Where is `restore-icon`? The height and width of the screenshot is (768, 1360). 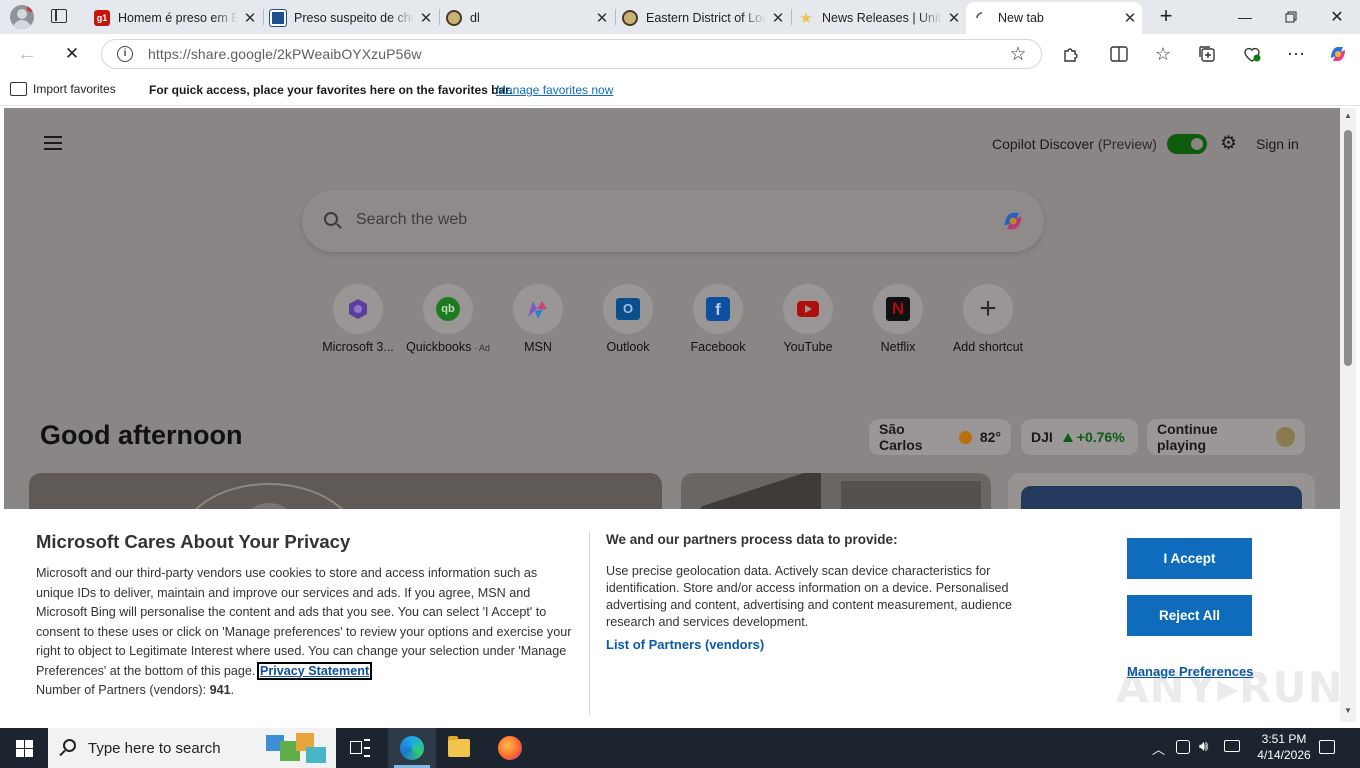
restore-icon is located at coordinates (1291, 17).